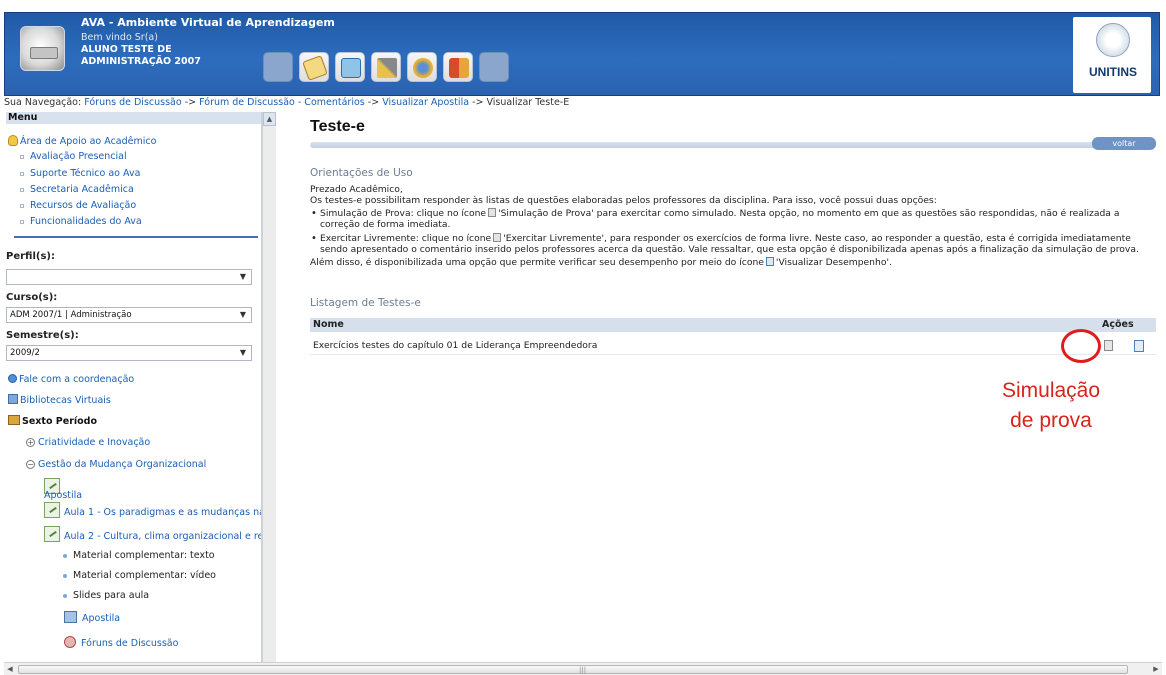 The image size is (1166, 675). I want to click on scrollbar-thumb: |||, so click(573, 669).